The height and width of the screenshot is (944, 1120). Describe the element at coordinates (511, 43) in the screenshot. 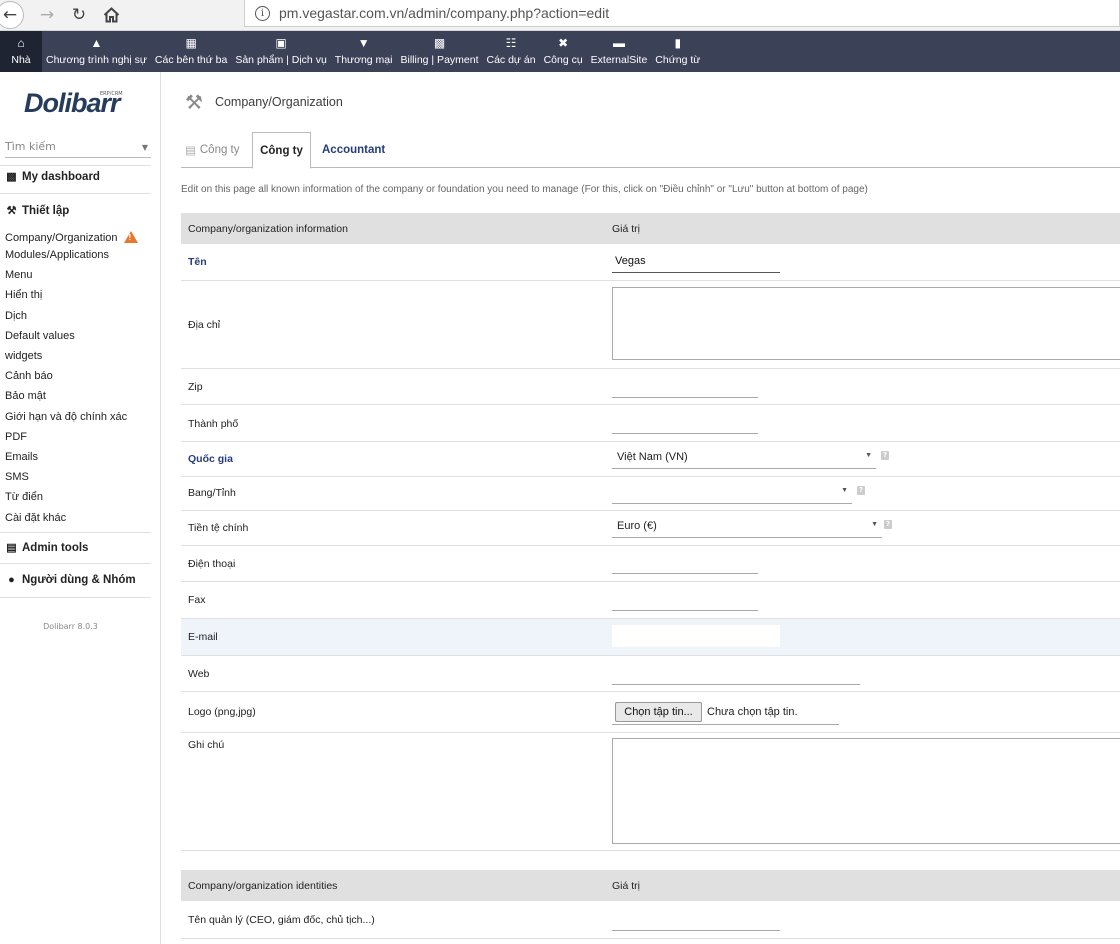

I see `sitemap-icon: ☷` at that location.